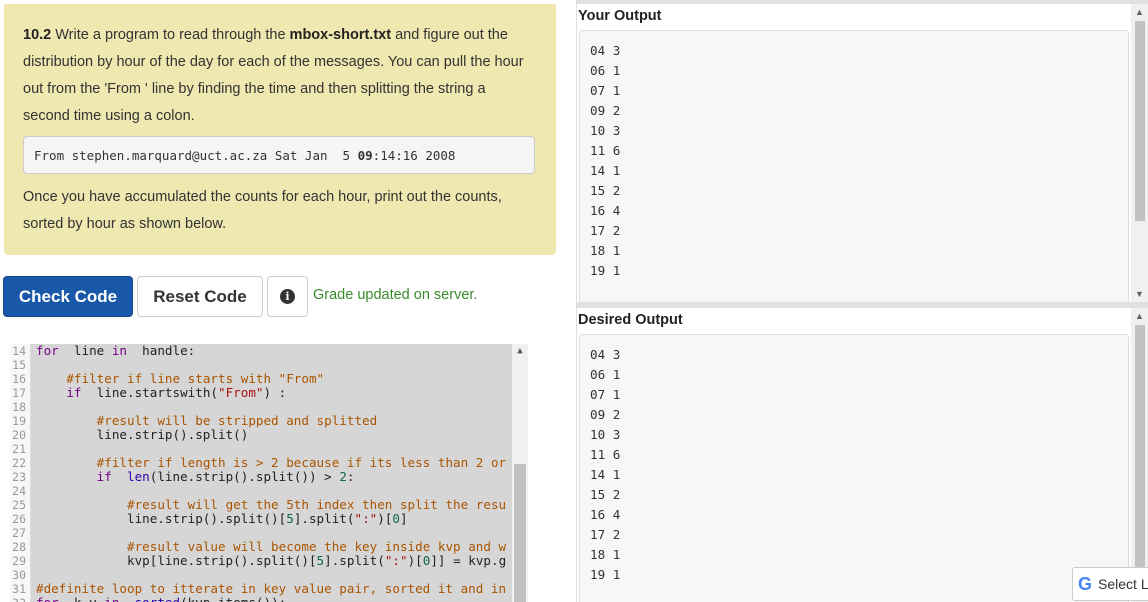 The image size is (1148, 602). Describe the element at coordinates (19, 449) in the screenshot. I see `line-number: 21` at that location.